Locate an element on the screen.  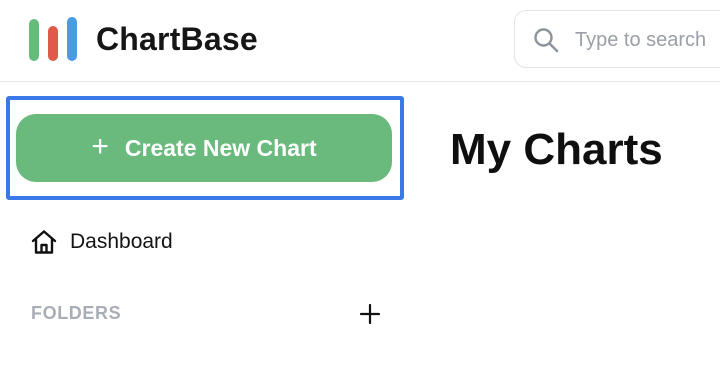
folders-label: FOLDERS is located at coordinates (76, 313).